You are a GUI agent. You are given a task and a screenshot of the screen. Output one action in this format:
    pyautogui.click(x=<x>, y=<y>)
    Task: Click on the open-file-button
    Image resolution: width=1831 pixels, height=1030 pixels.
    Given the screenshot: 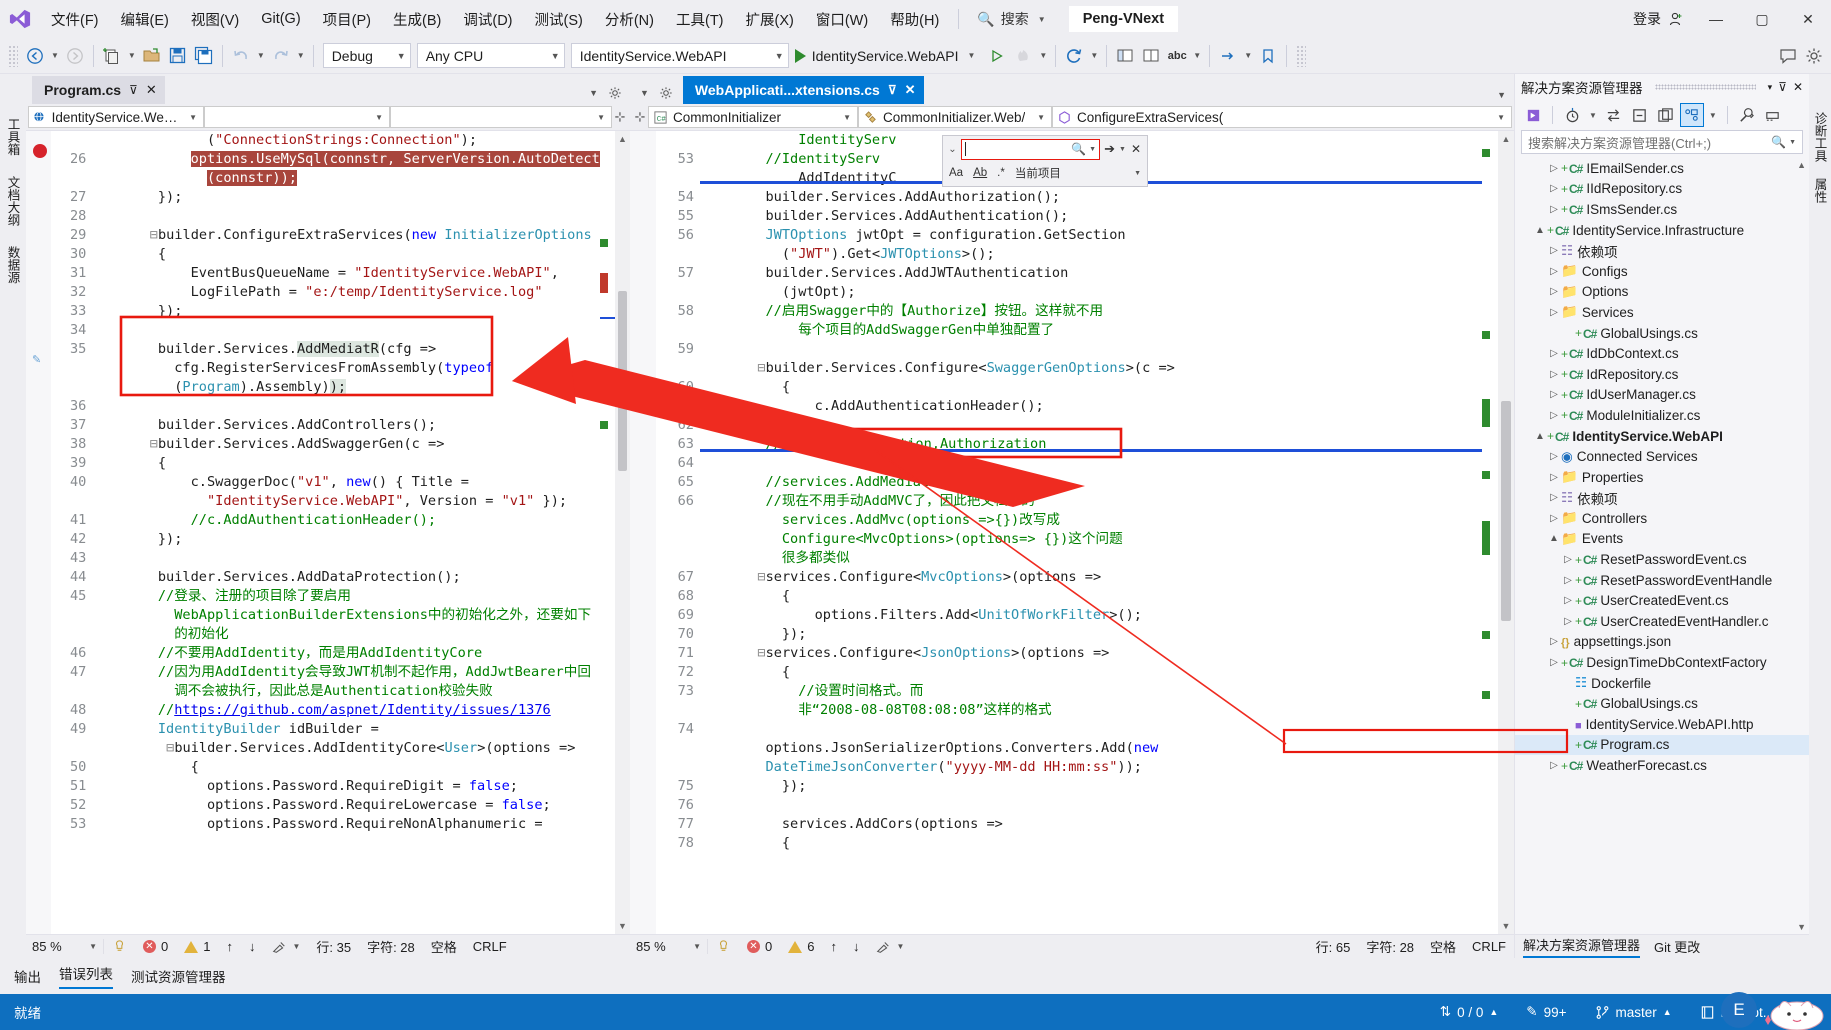 What is the action you would take?
    pyautogui.click(x=152, y=56)
    